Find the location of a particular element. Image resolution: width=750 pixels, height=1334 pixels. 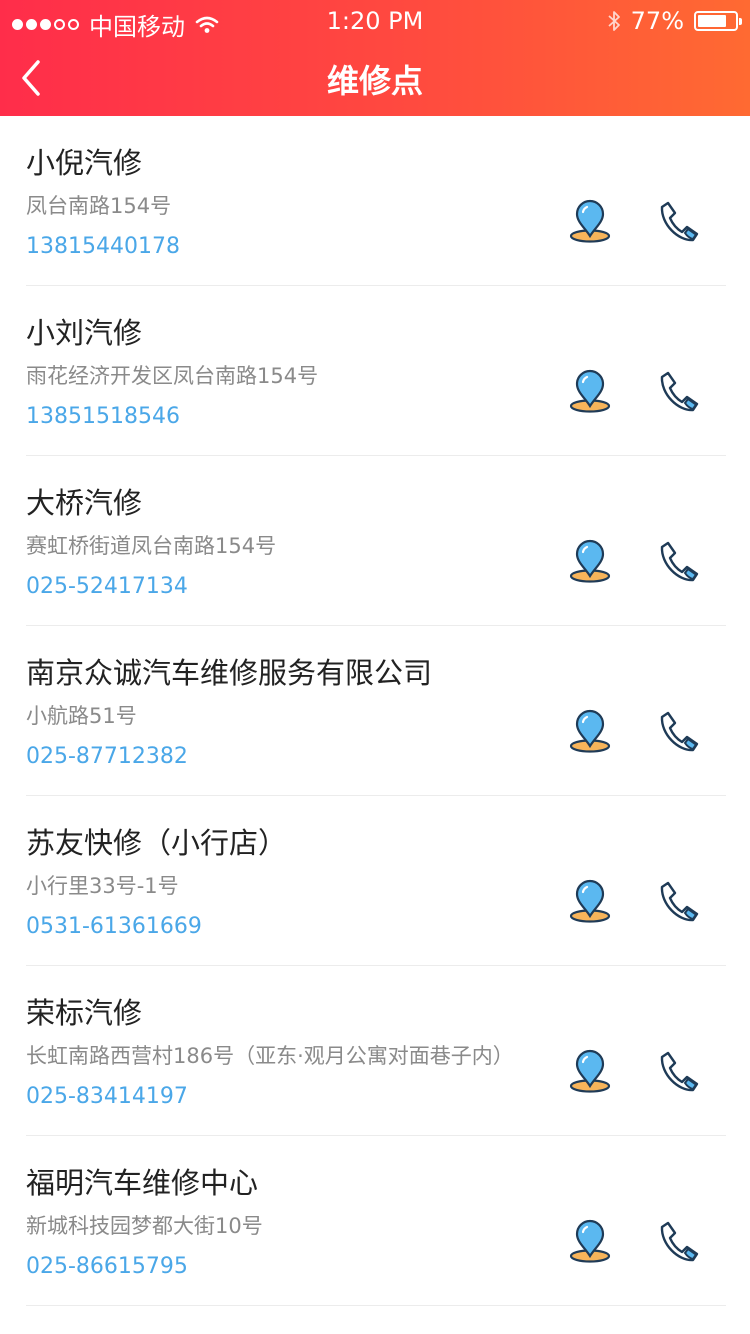

shop-phone: 025-86615795 is located at coordinates (107, 1266).